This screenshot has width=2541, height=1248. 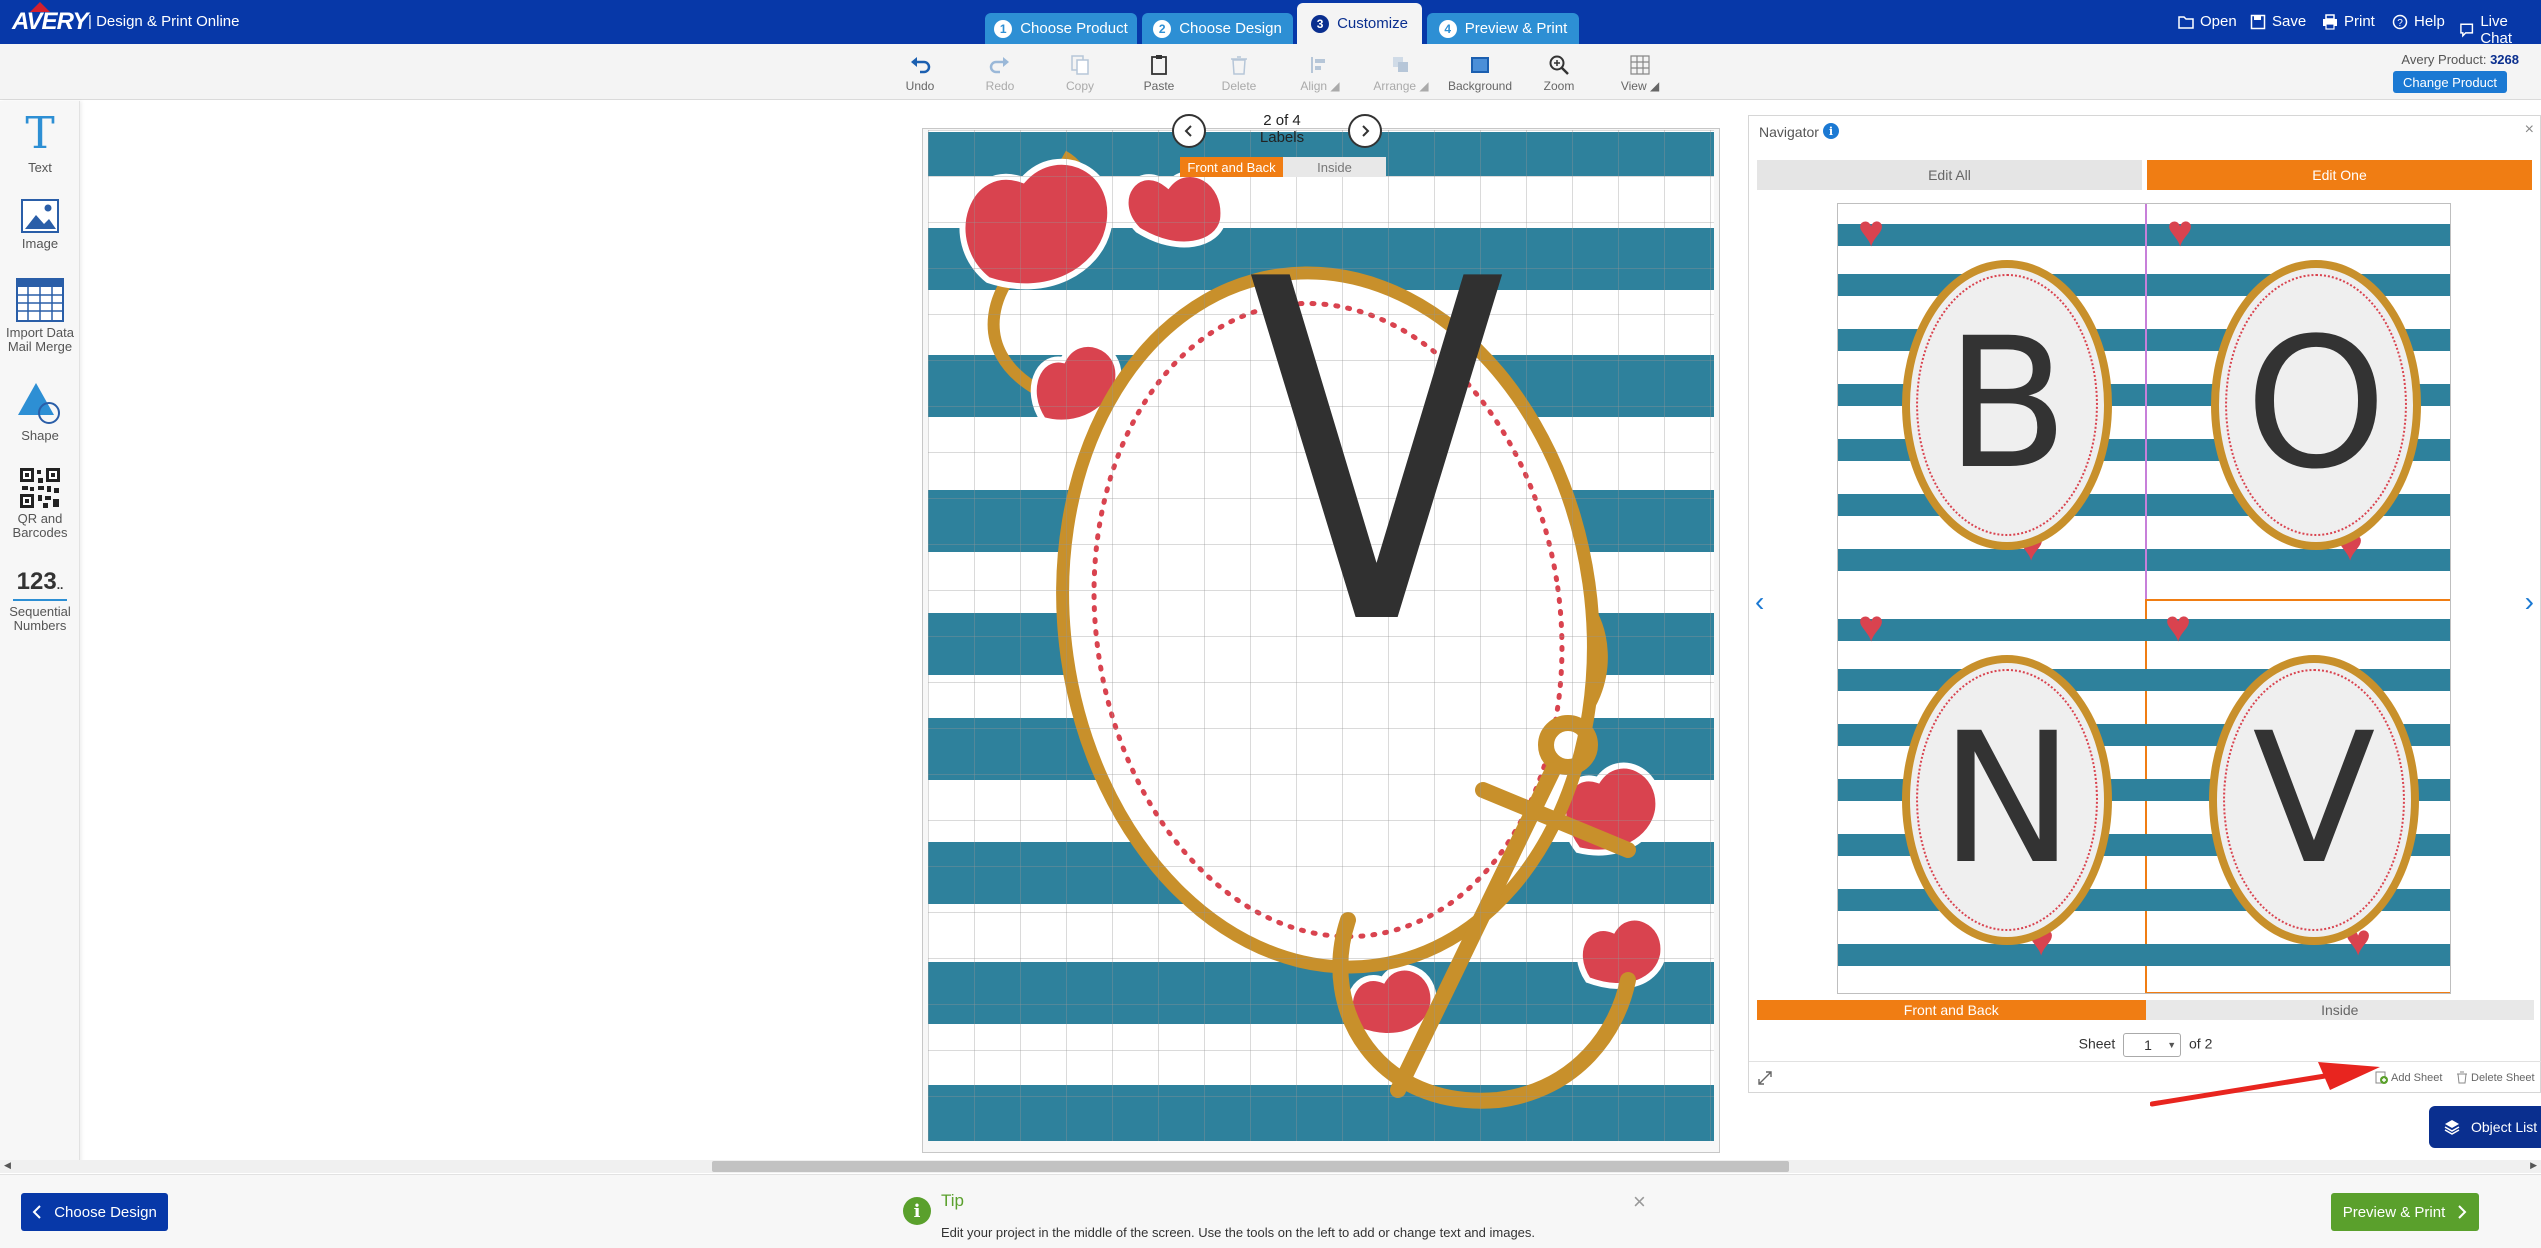 What do you see at coordinates (1991, 796) in the screenshot?
I see `label-thumbnail: ♥ ♥ N` at bounding box center [1991, 796].